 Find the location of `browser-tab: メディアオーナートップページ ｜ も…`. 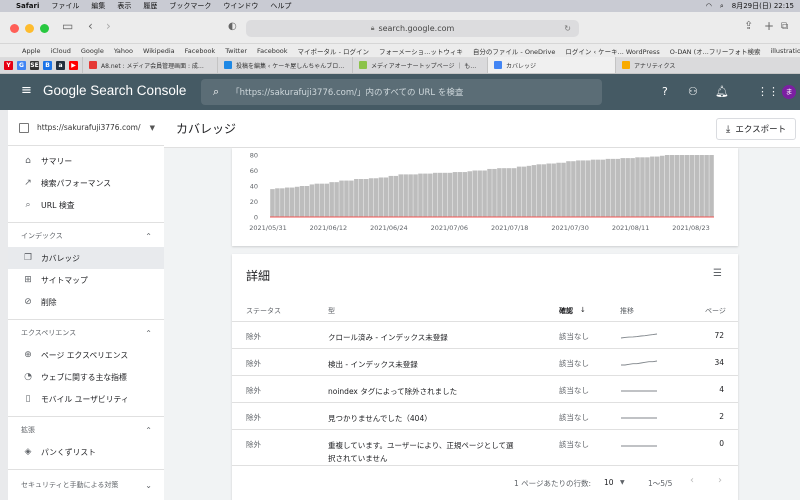

browser-tab: メディアオーナートップページ ｜ も… is located at coordinates (419, 65).